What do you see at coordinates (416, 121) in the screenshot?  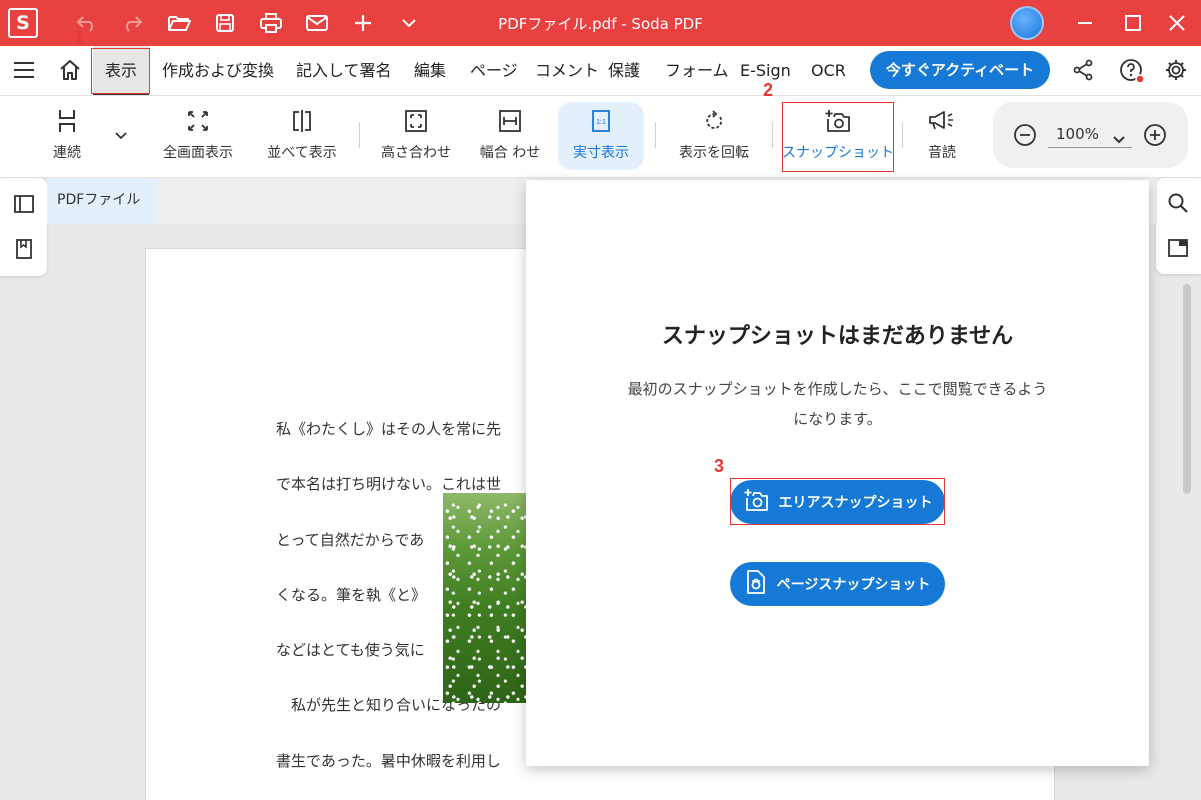 I see `fit-height-icon` at bounding box center [416, 121].